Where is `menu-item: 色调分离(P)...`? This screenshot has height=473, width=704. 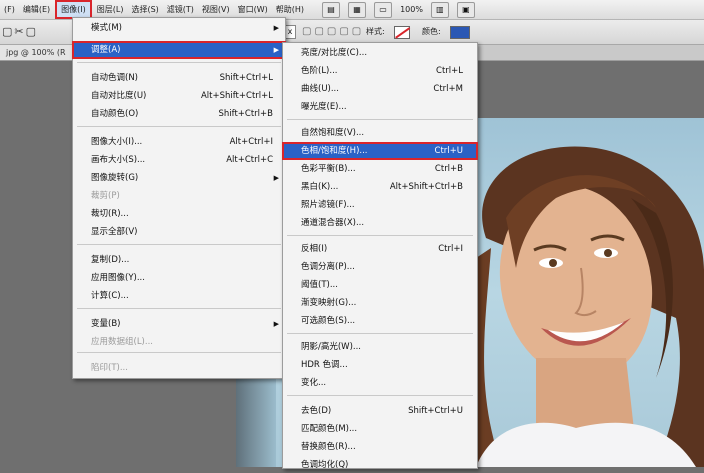 menu-item: 色调分离(P)... is located at coordinates (380, 267).